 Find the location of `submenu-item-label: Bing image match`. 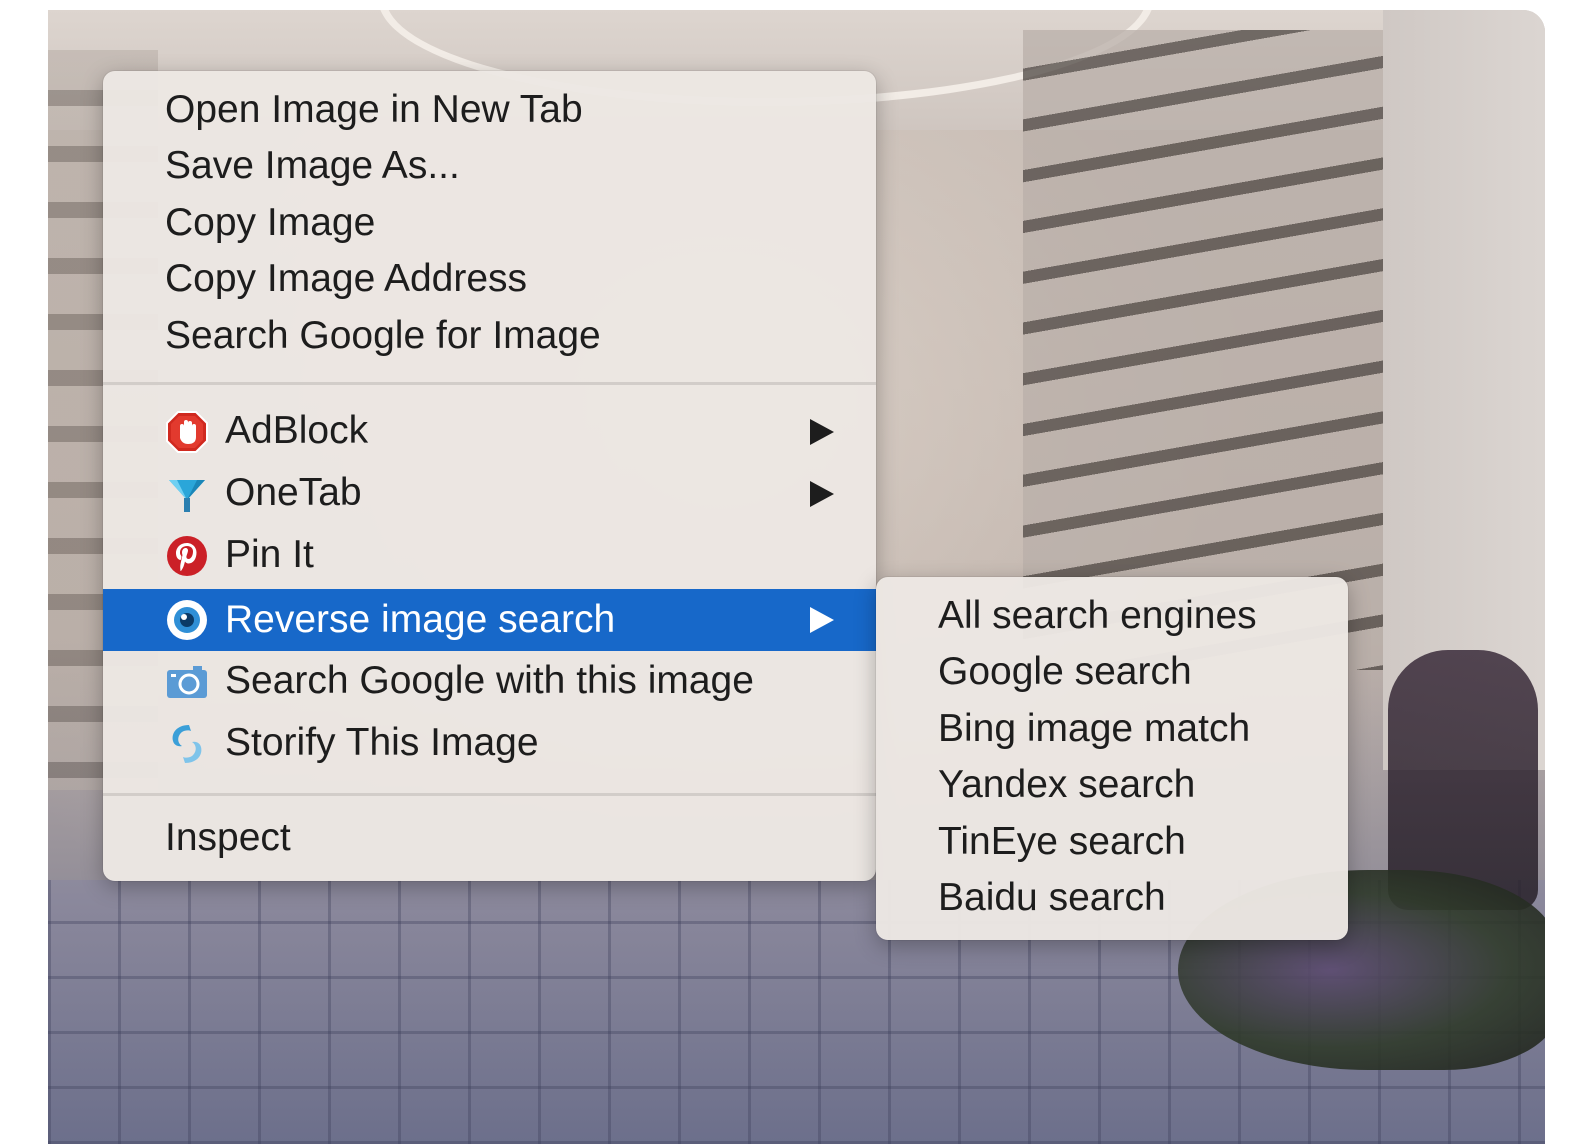

submenu-item-label: Bing image match is located at coordinates (1094, 728).